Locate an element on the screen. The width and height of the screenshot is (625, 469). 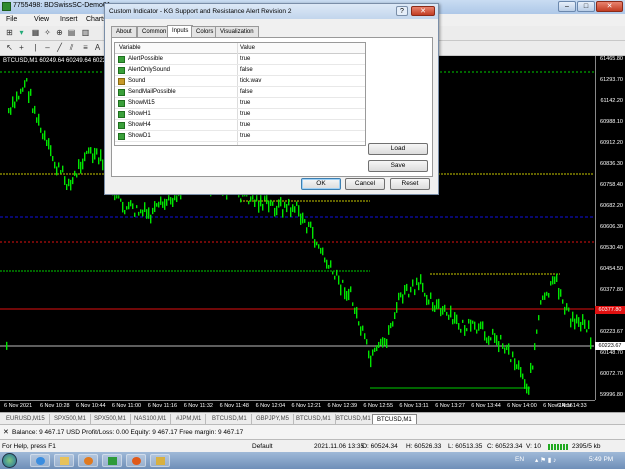
dialog-close-button: ✕ is located at coordinates (423, 11).